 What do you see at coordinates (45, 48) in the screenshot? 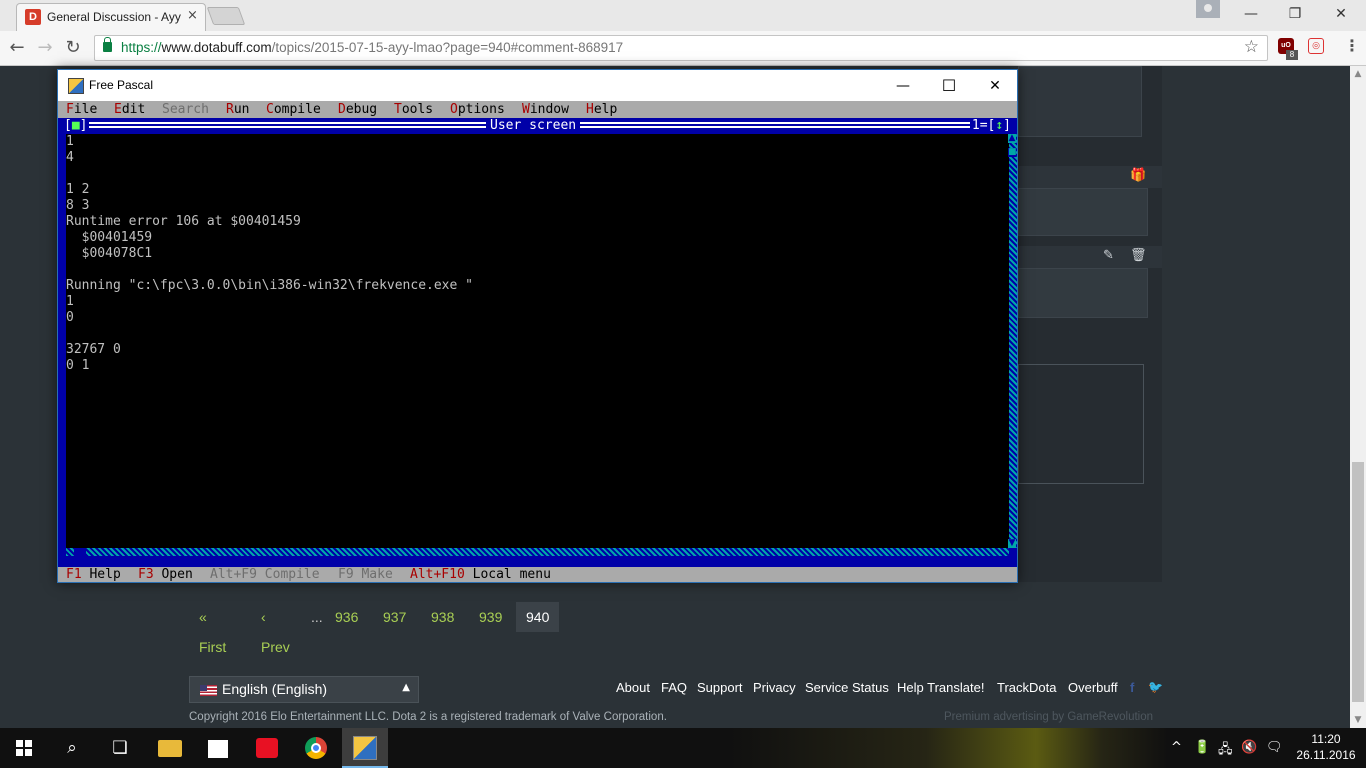
I see `forward-button: →` at bounding box center [45, 48].